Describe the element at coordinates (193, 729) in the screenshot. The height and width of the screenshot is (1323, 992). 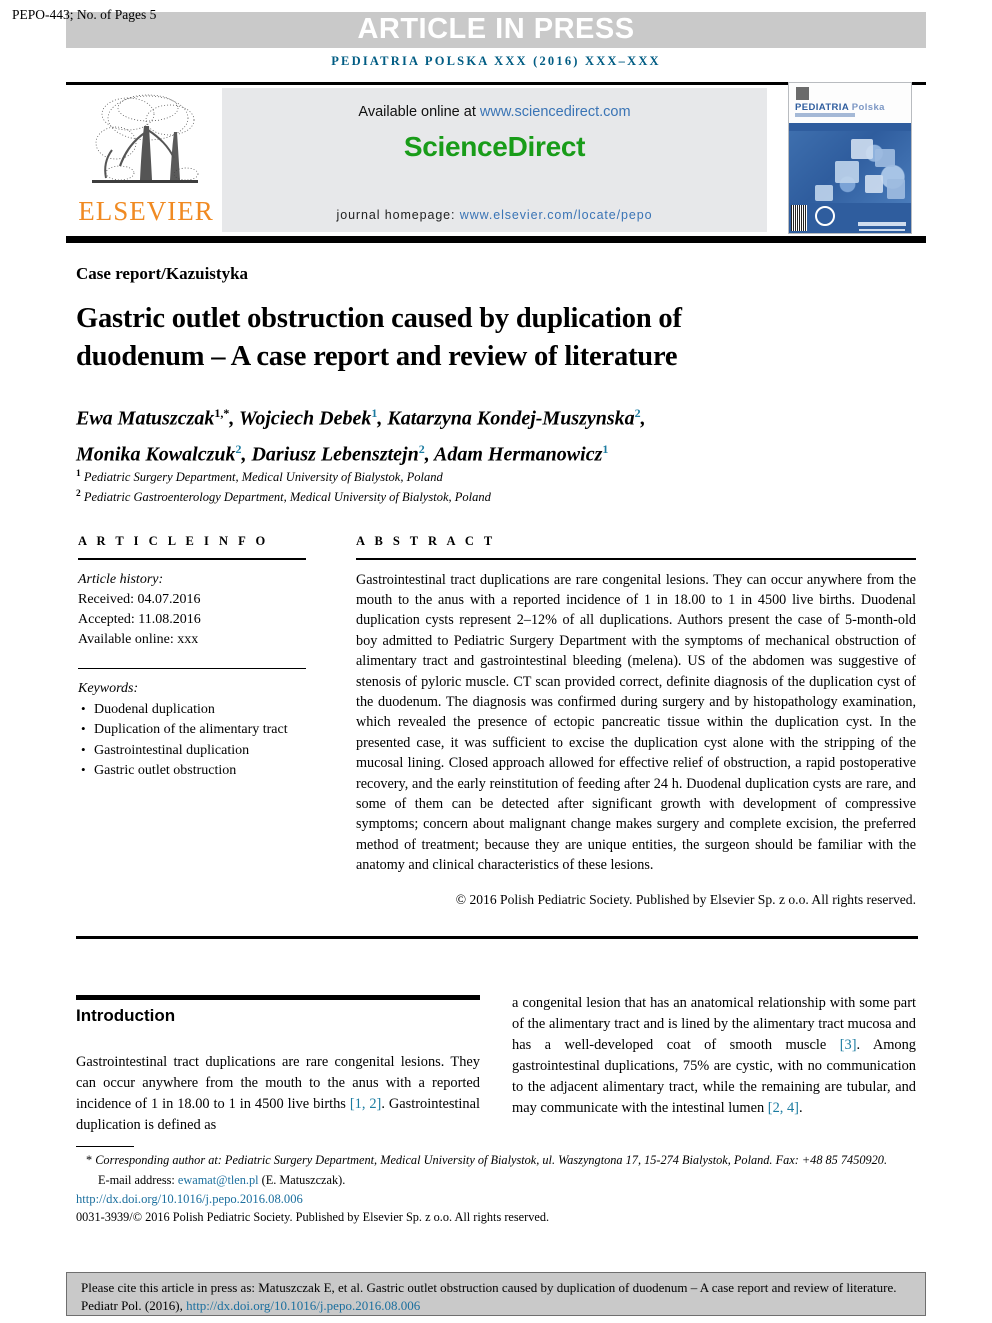
I see `list-item: Duplication of the alimentary tract` at that location.